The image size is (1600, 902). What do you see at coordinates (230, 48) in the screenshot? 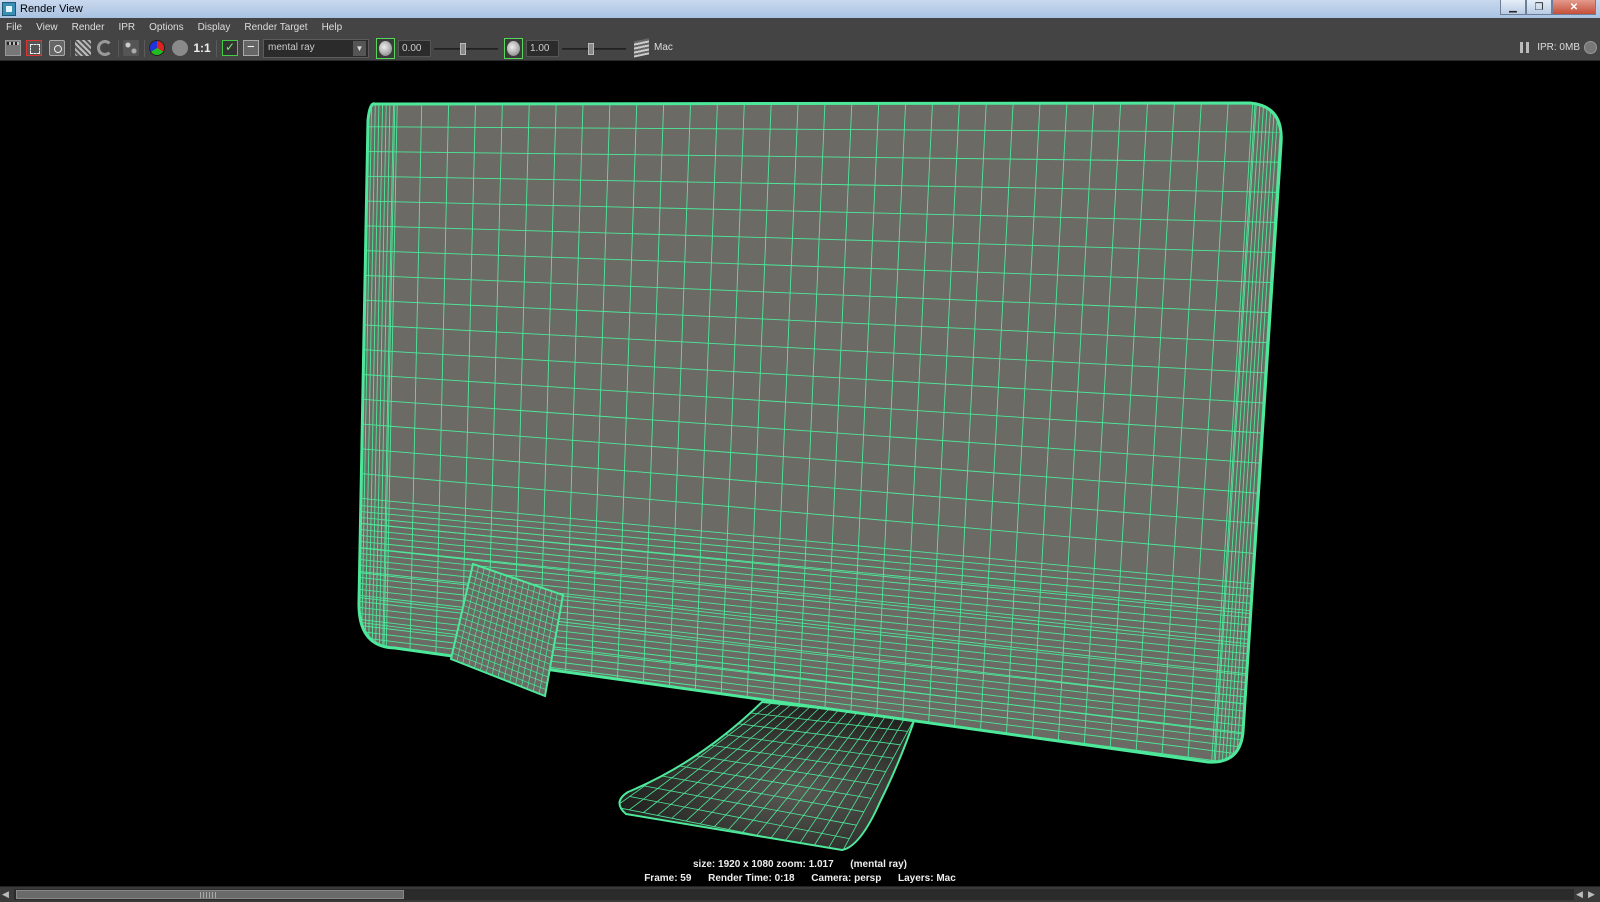
I see `keep-image-icon` at bounding box center [230, 48].